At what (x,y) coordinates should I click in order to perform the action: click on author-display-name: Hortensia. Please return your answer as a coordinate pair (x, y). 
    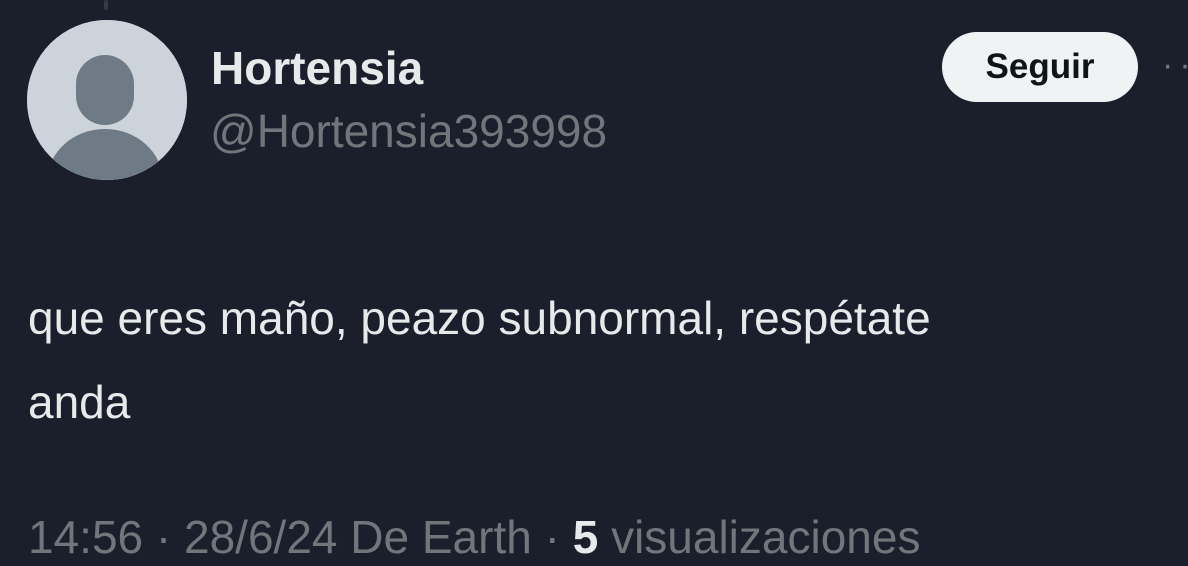
    Looking at the image, I should click on (317, 68).